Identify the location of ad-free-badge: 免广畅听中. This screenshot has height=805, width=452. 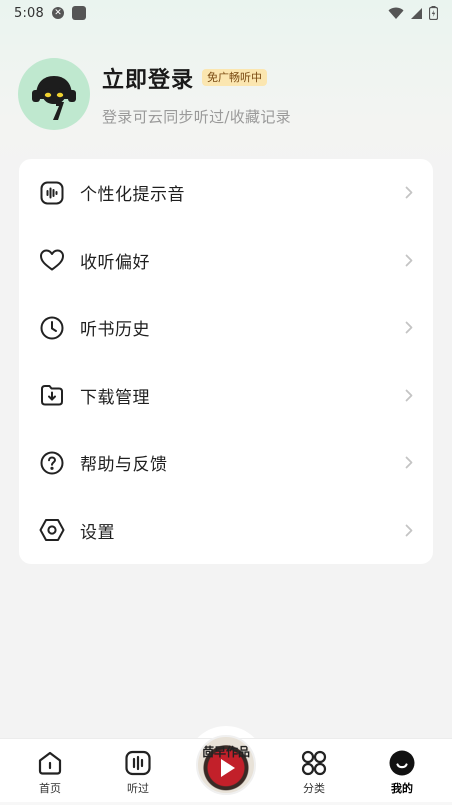
(235, 77).